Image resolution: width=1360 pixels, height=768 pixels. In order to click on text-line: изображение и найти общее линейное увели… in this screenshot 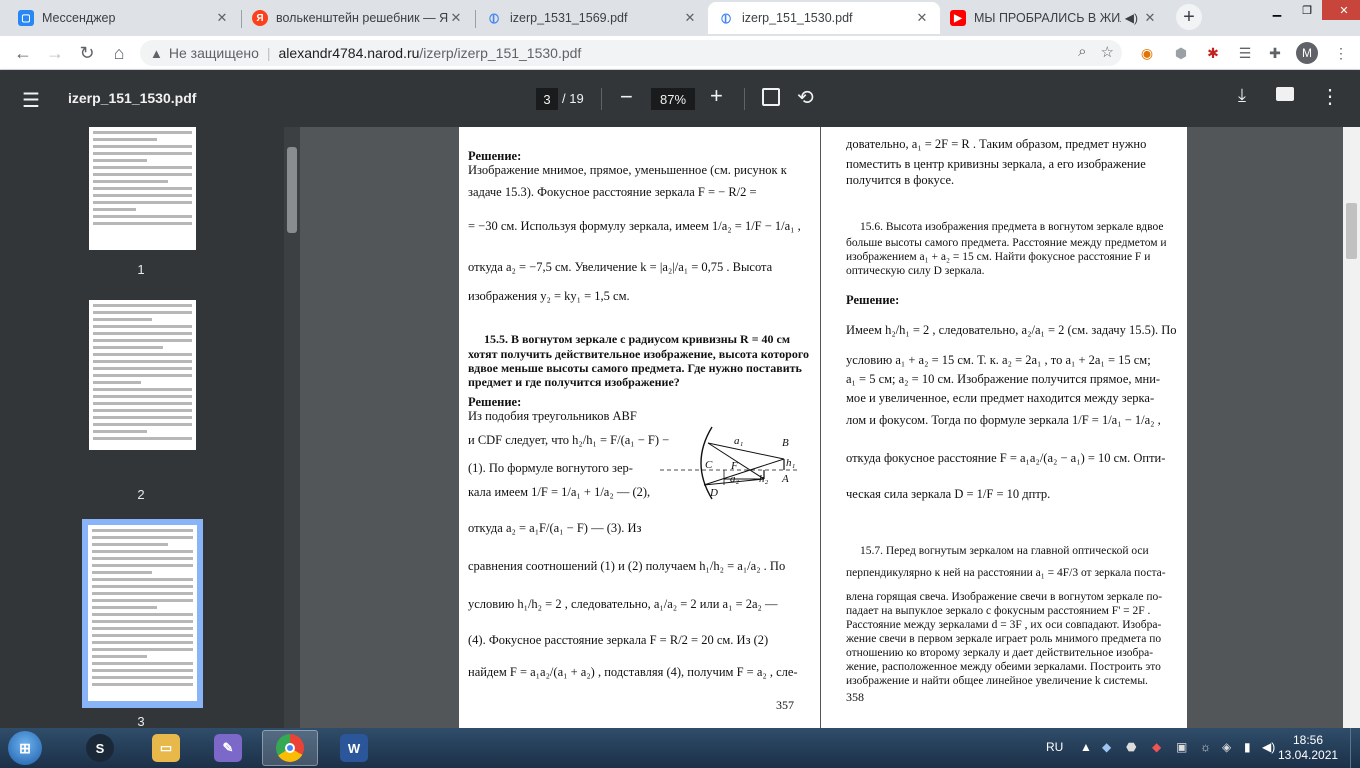, I will do `click(997, 681)`.